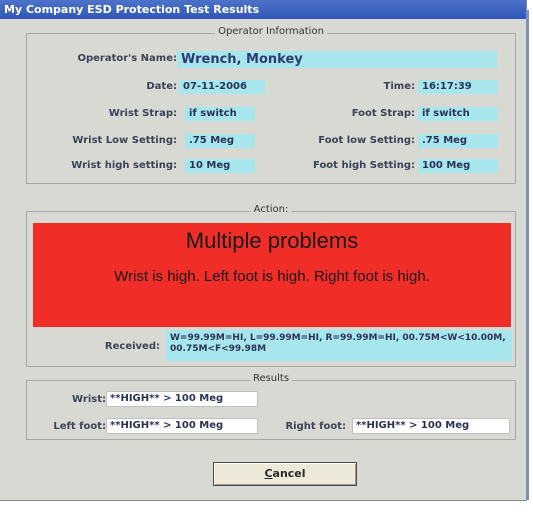  I want to click on wrist-high-field: 10 Meg, so click(220, 166).